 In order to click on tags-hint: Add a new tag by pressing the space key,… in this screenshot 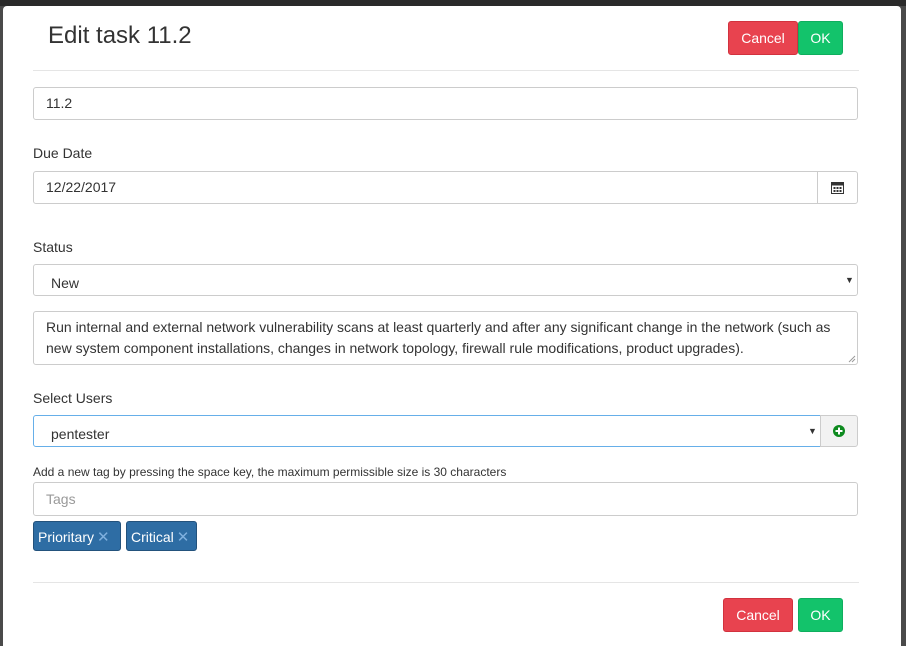, I will do `click(270, 472)`.